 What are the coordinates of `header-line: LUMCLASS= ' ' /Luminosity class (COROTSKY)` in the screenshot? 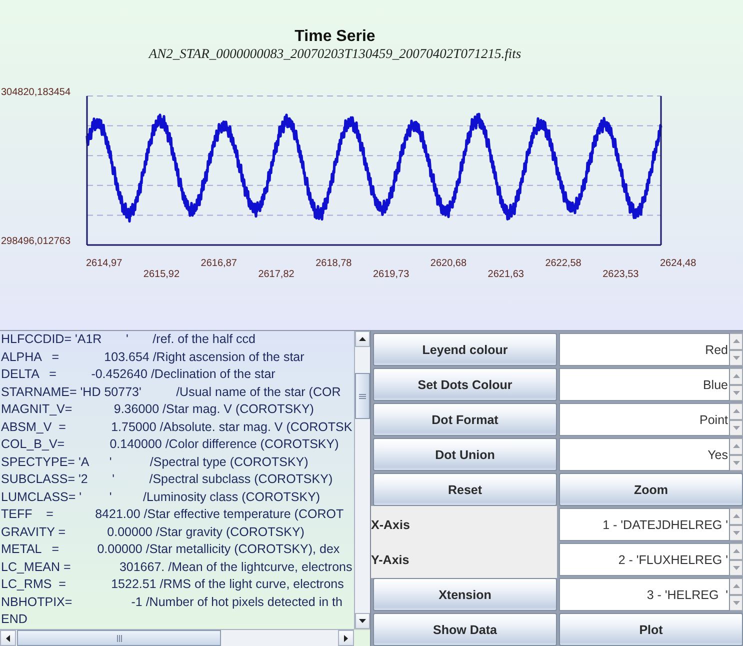 It's located at (160, 497).